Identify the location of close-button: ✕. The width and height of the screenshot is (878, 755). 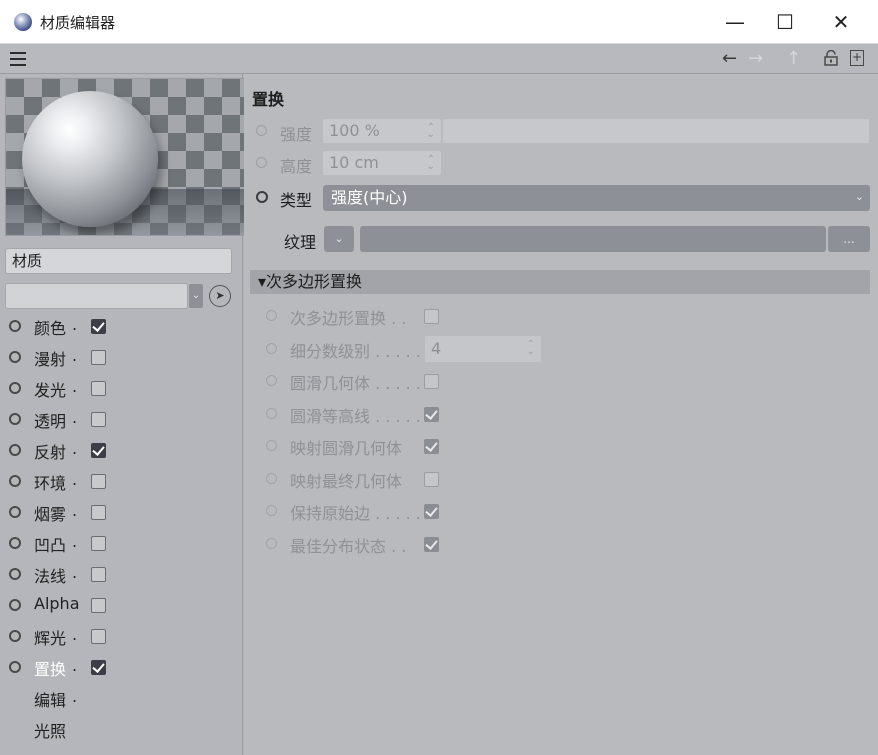
(841, 22).